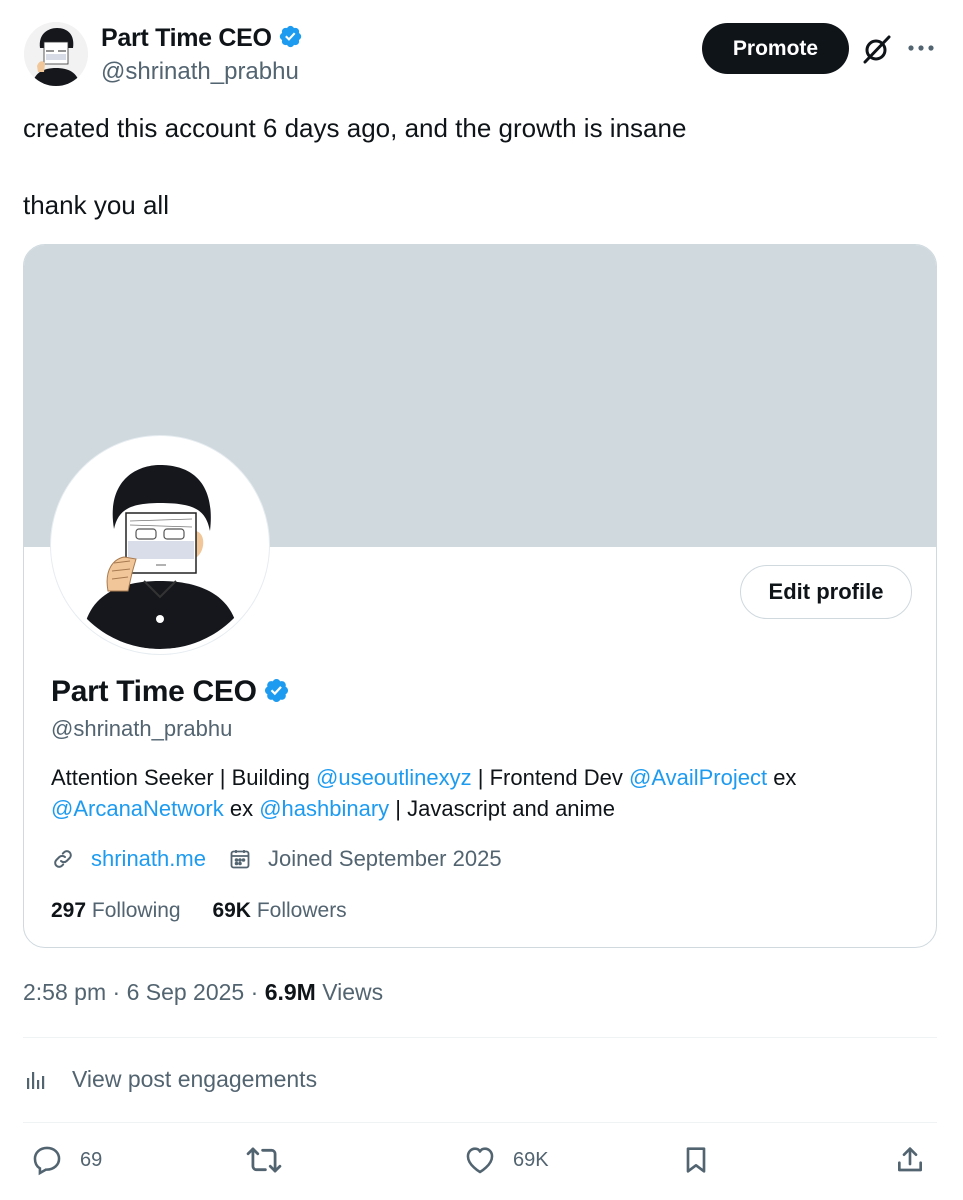 The height and width of the screenshot is (1200, 963). Describe the element at coordinates (136, 910) in the screenshot. I see `following-label: Following` at that location.